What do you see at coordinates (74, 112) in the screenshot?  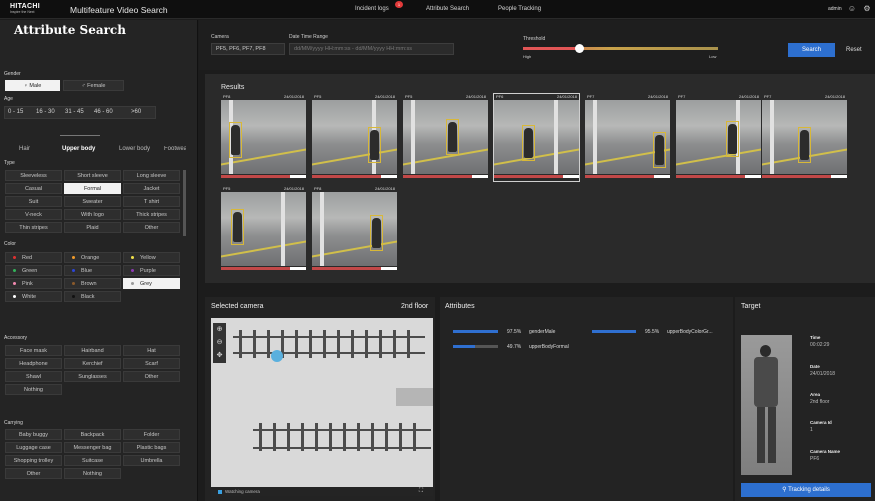 I see `age-31-45: 31 - 45` at bounding box center [74, 112].